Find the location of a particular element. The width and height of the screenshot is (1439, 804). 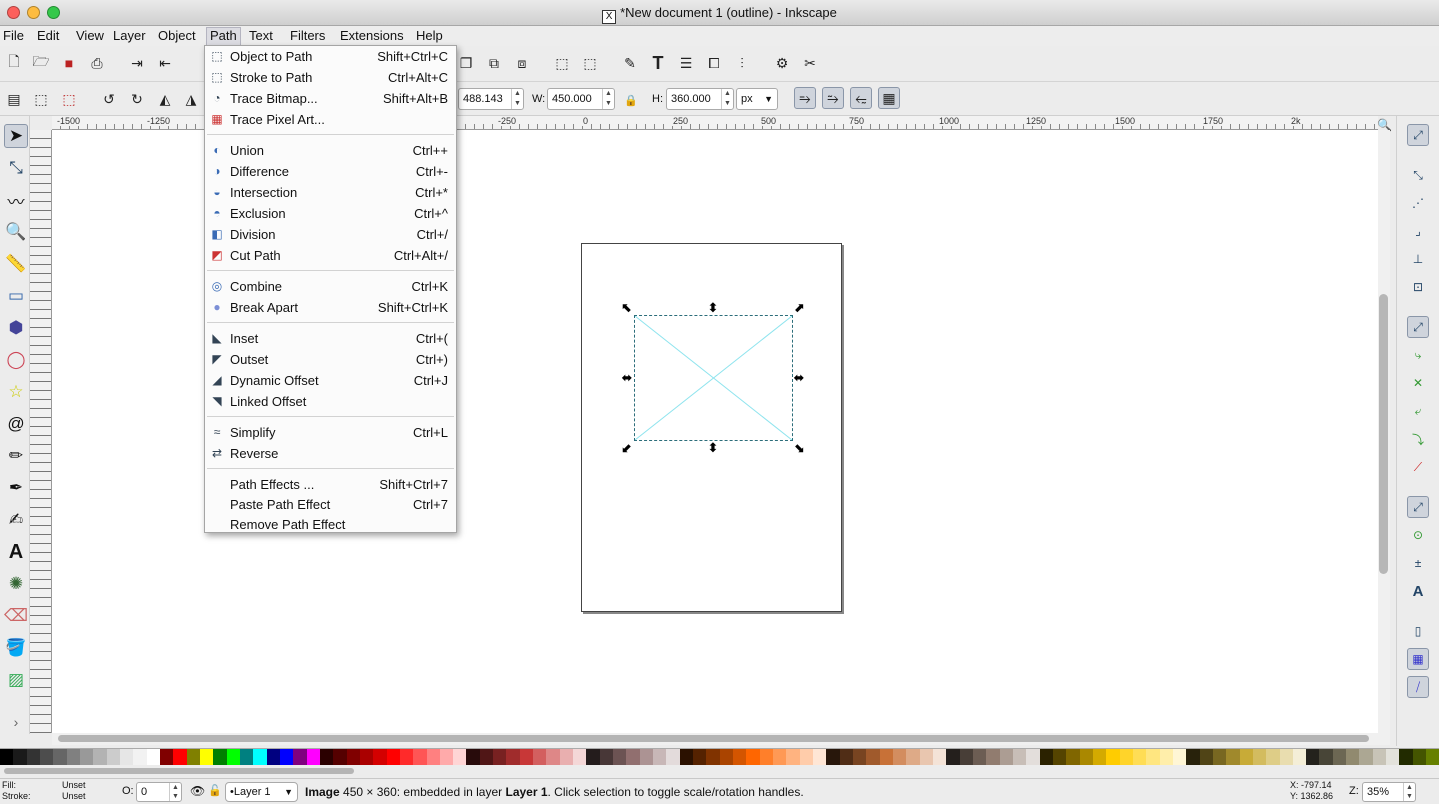

open-icon: 🗁 is located at coordinates (41, 63).